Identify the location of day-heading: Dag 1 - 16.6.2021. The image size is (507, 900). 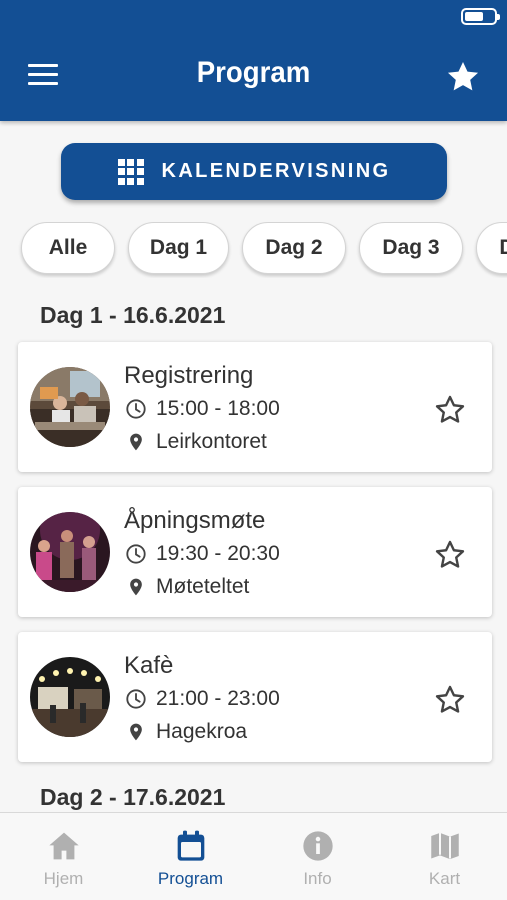
(133, 315).